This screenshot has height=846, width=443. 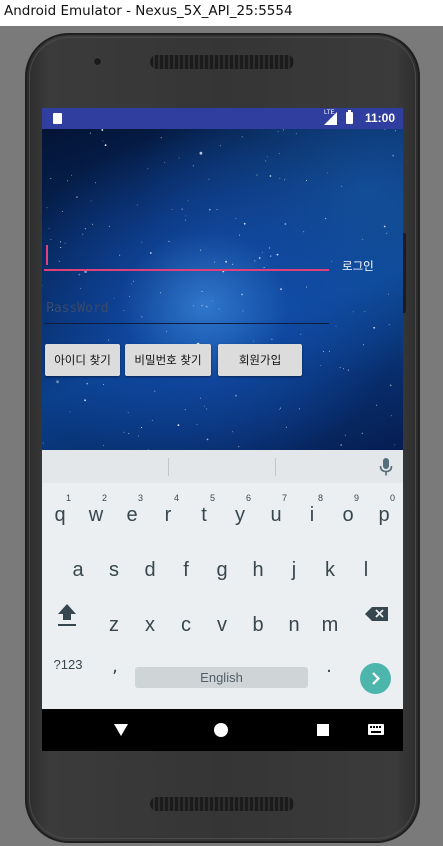 I want to click on mic-icon, so click(x=386, y=467).